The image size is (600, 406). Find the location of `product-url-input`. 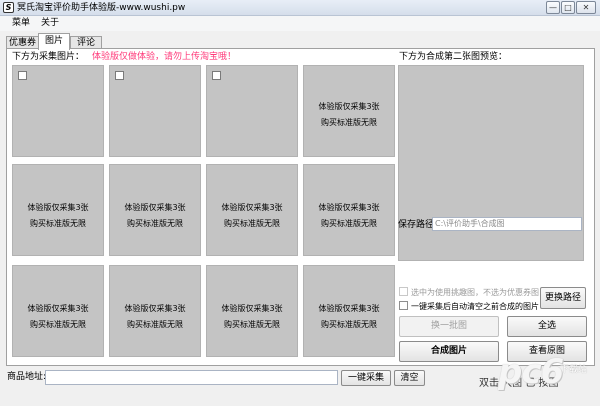

product-url-input is located at coordinates (191, 377).